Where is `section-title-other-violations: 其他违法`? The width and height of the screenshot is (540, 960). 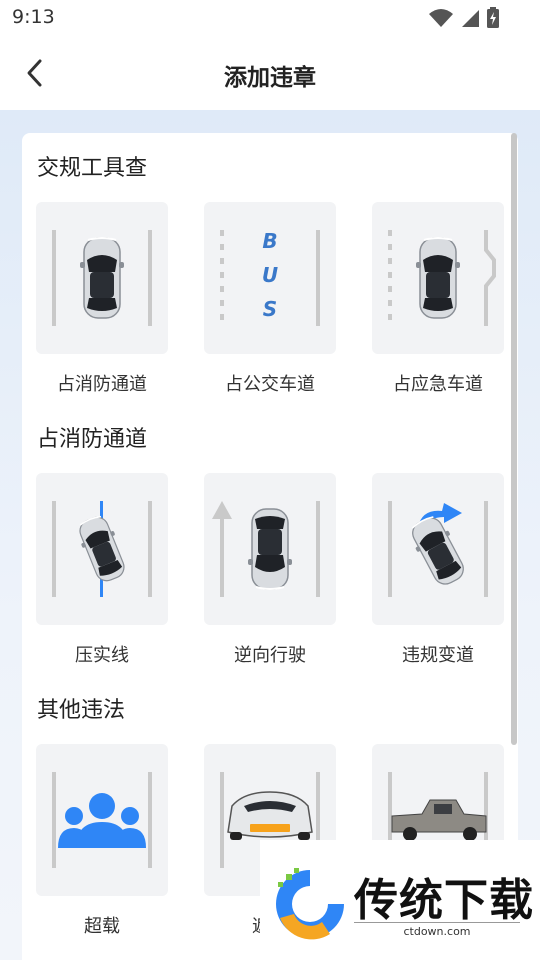 section-title-other-violations: 其他违法 is located at coordinates (81, 710).